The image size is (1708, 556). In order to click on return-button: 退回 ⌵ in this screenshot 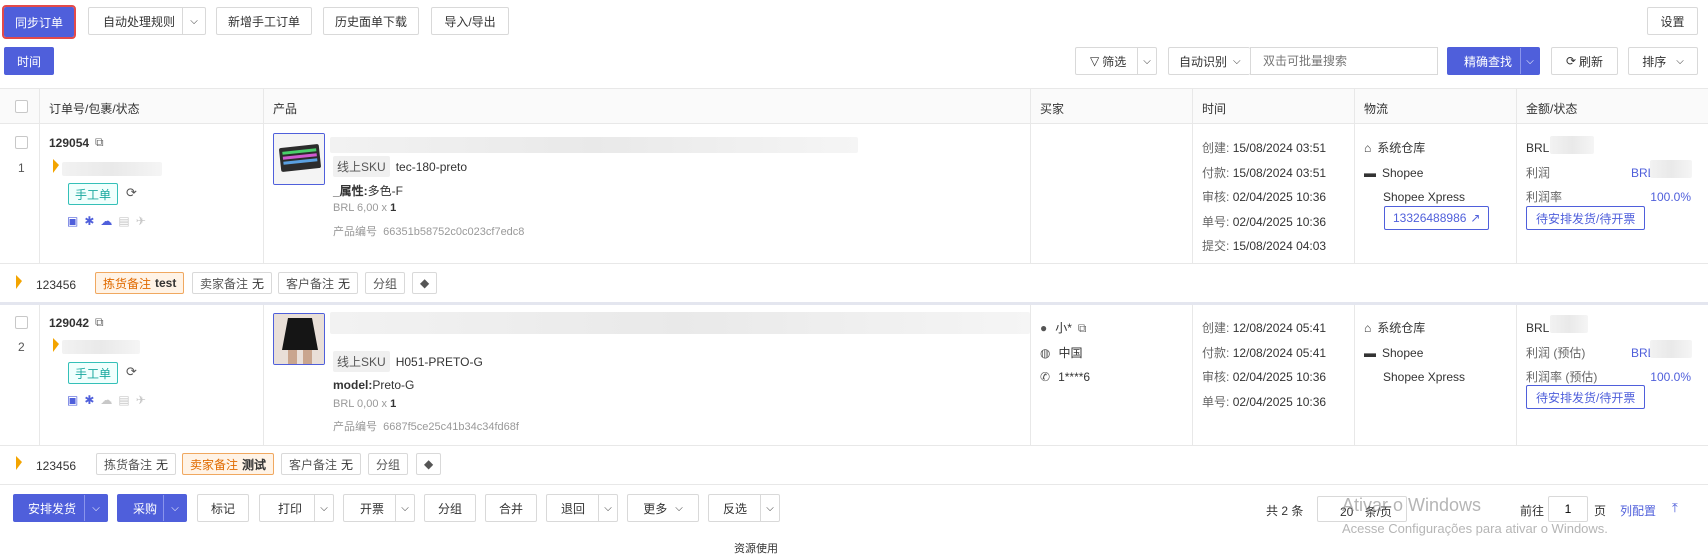, I will do `click(582, 508)`.